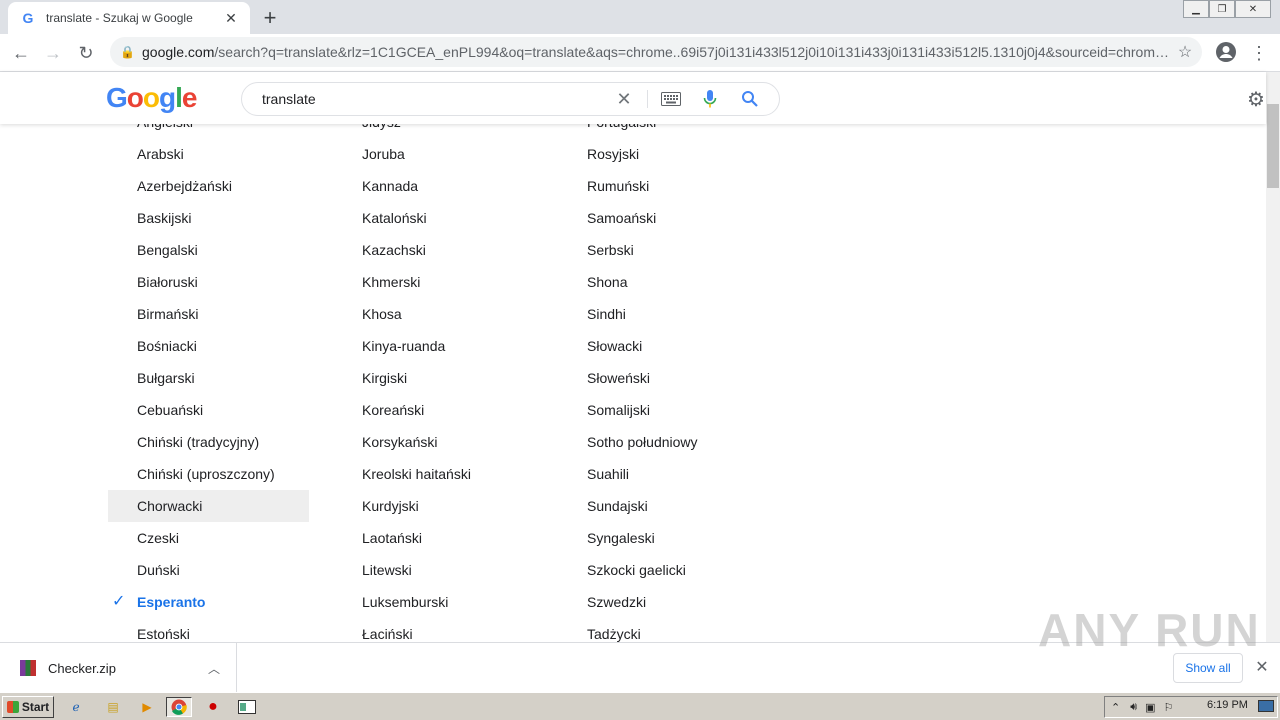 This screenshot has height=720, width=1280. I want to click on language-item: Sundajski, so click(671, 506).